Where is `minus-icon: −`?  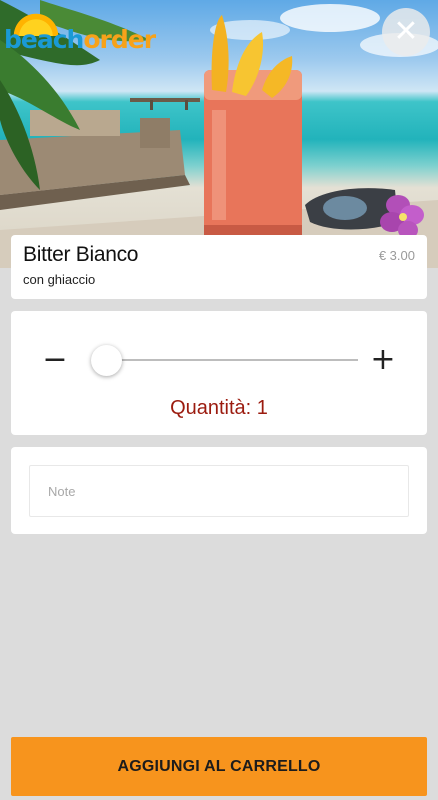 minus-icon: − is located at coordinates (55, 359).